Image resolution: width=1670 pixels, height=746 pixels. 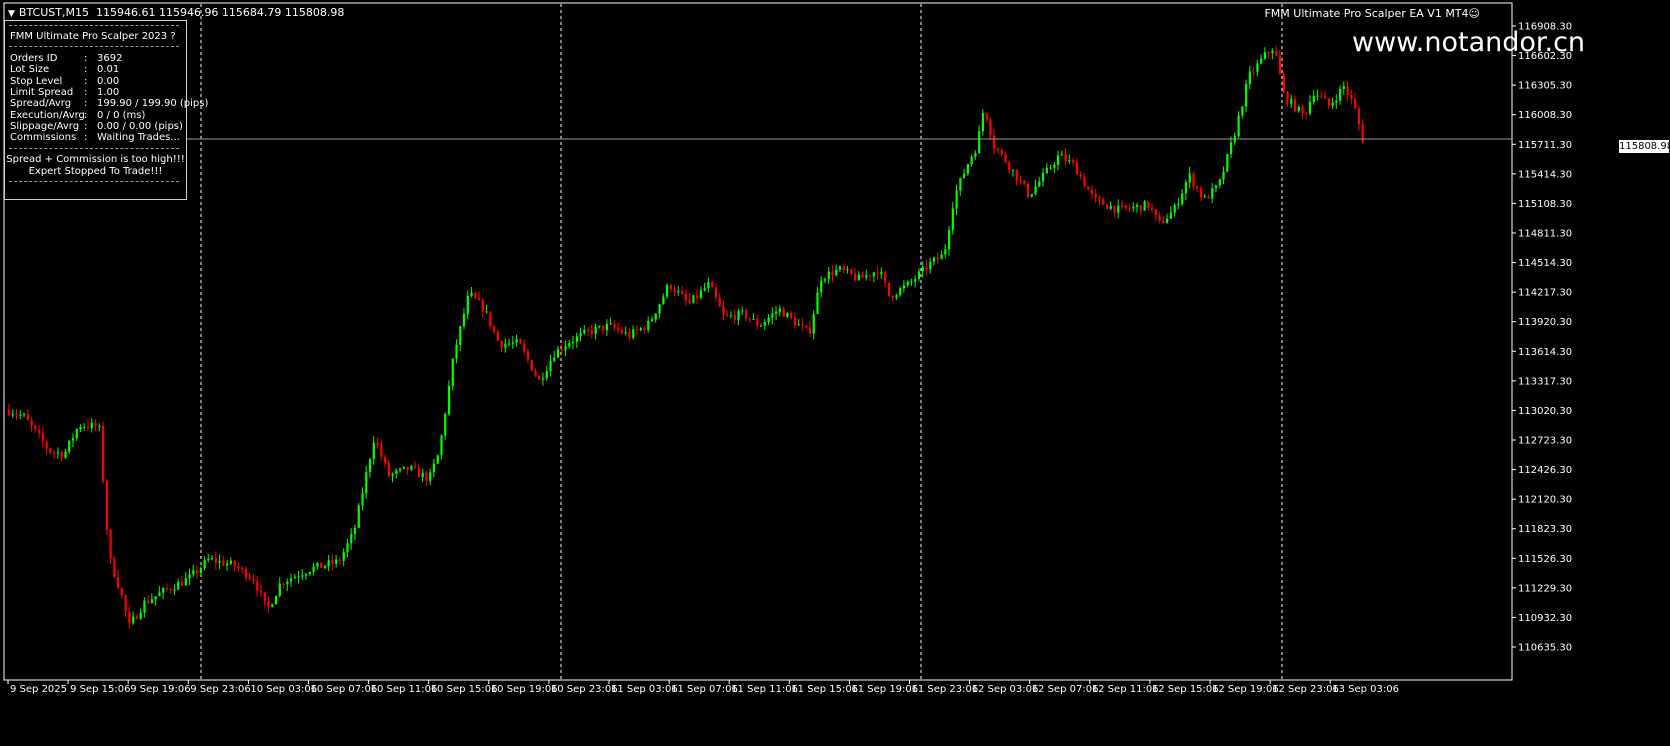 What do you see at coordinates (1545, 293) in the screenshot?
I see `price-tick-label: 114217.30` at bounding box center [1545, 293].